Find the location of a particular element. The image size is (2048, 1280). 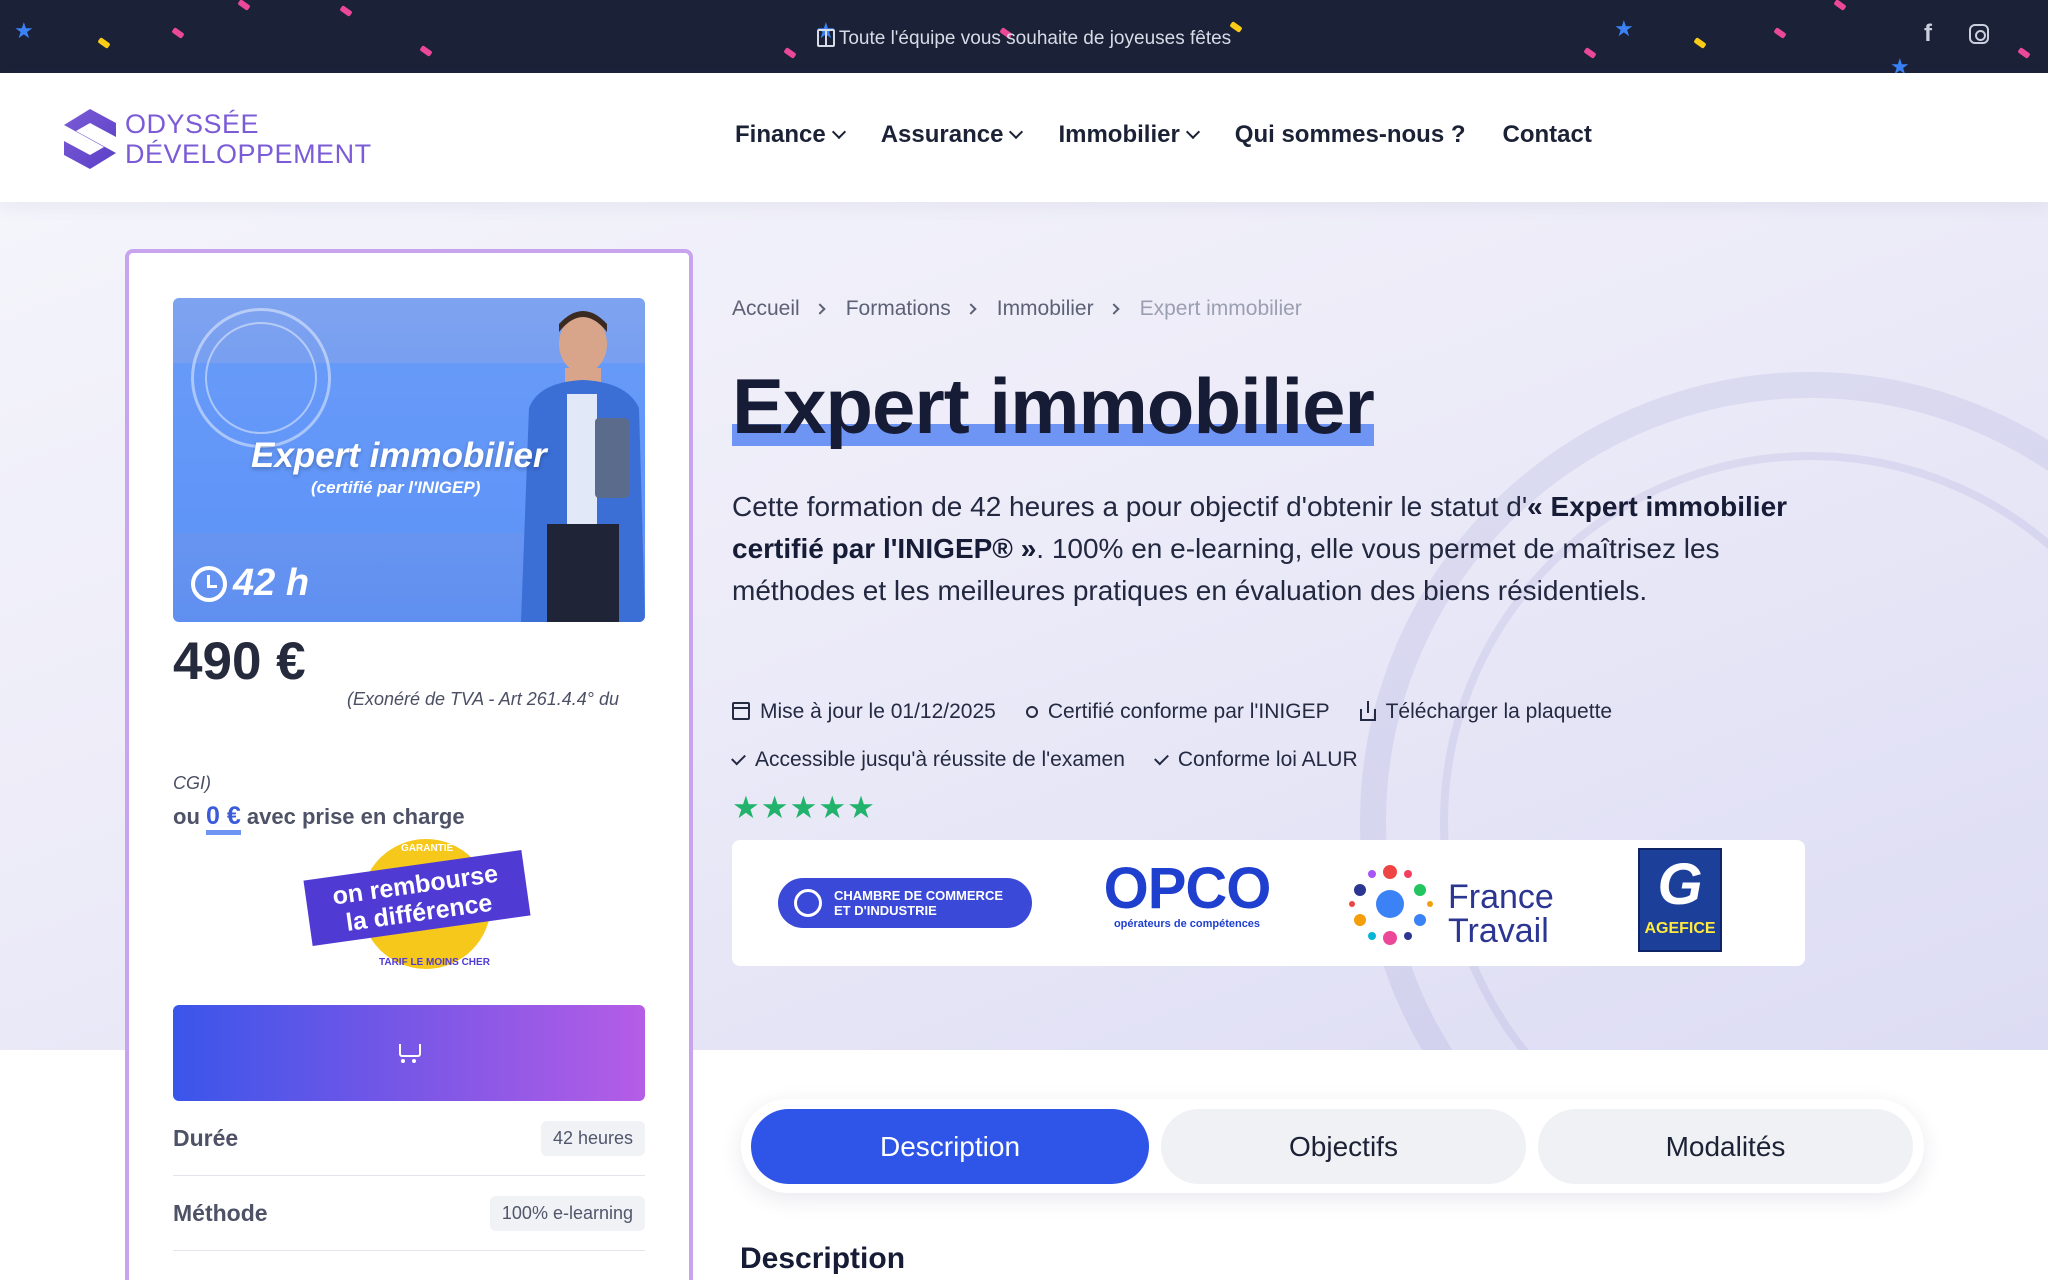

logo-line-2: DÉVELOPPEMENT is located at coordinates (248, 154).